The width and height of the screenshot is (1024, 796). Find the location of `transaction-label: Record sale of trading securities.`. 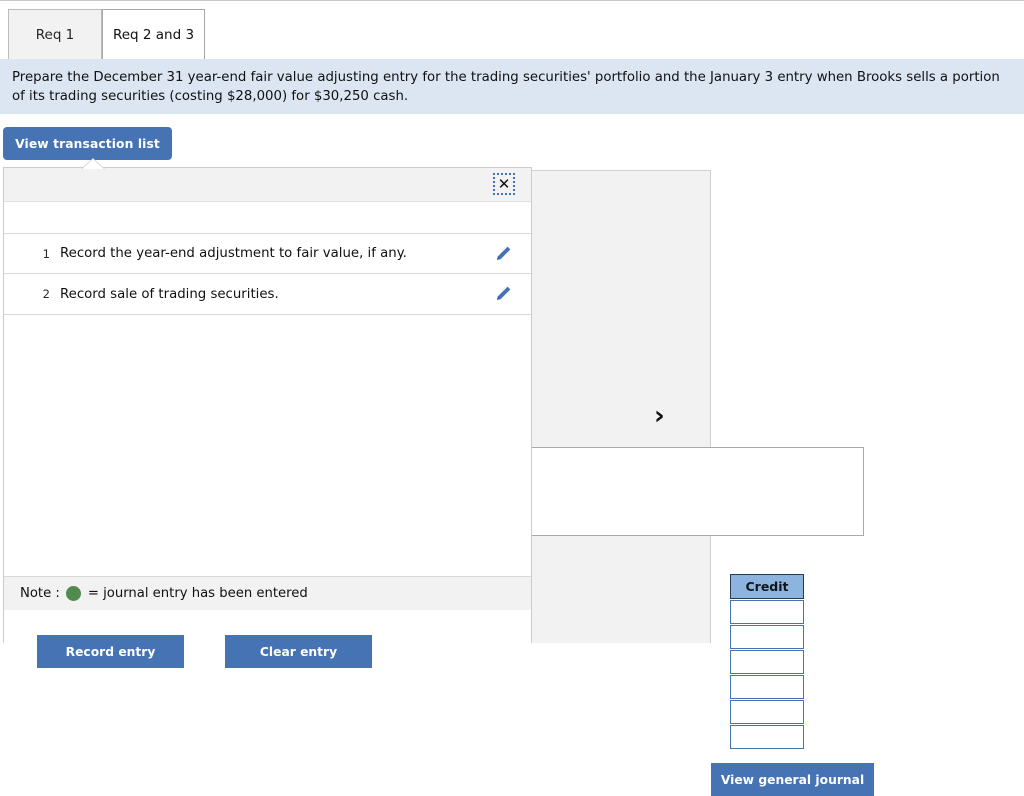

transaction-label: Record sale of trading securities. is located at coordinates (169, 294).